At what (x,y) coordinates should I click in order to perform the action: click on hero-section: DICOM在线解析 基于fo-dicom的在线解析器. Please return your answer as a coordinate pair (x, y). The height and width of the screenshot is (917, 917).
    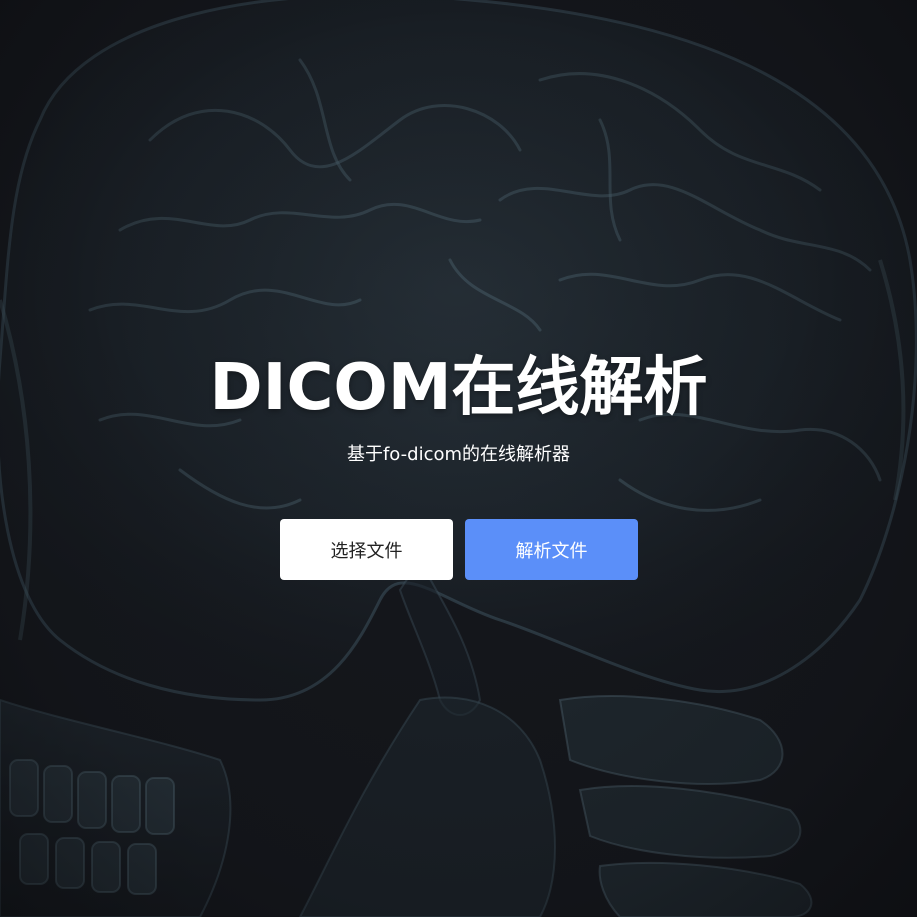
    Looking at the image, I should click on (458, 404).